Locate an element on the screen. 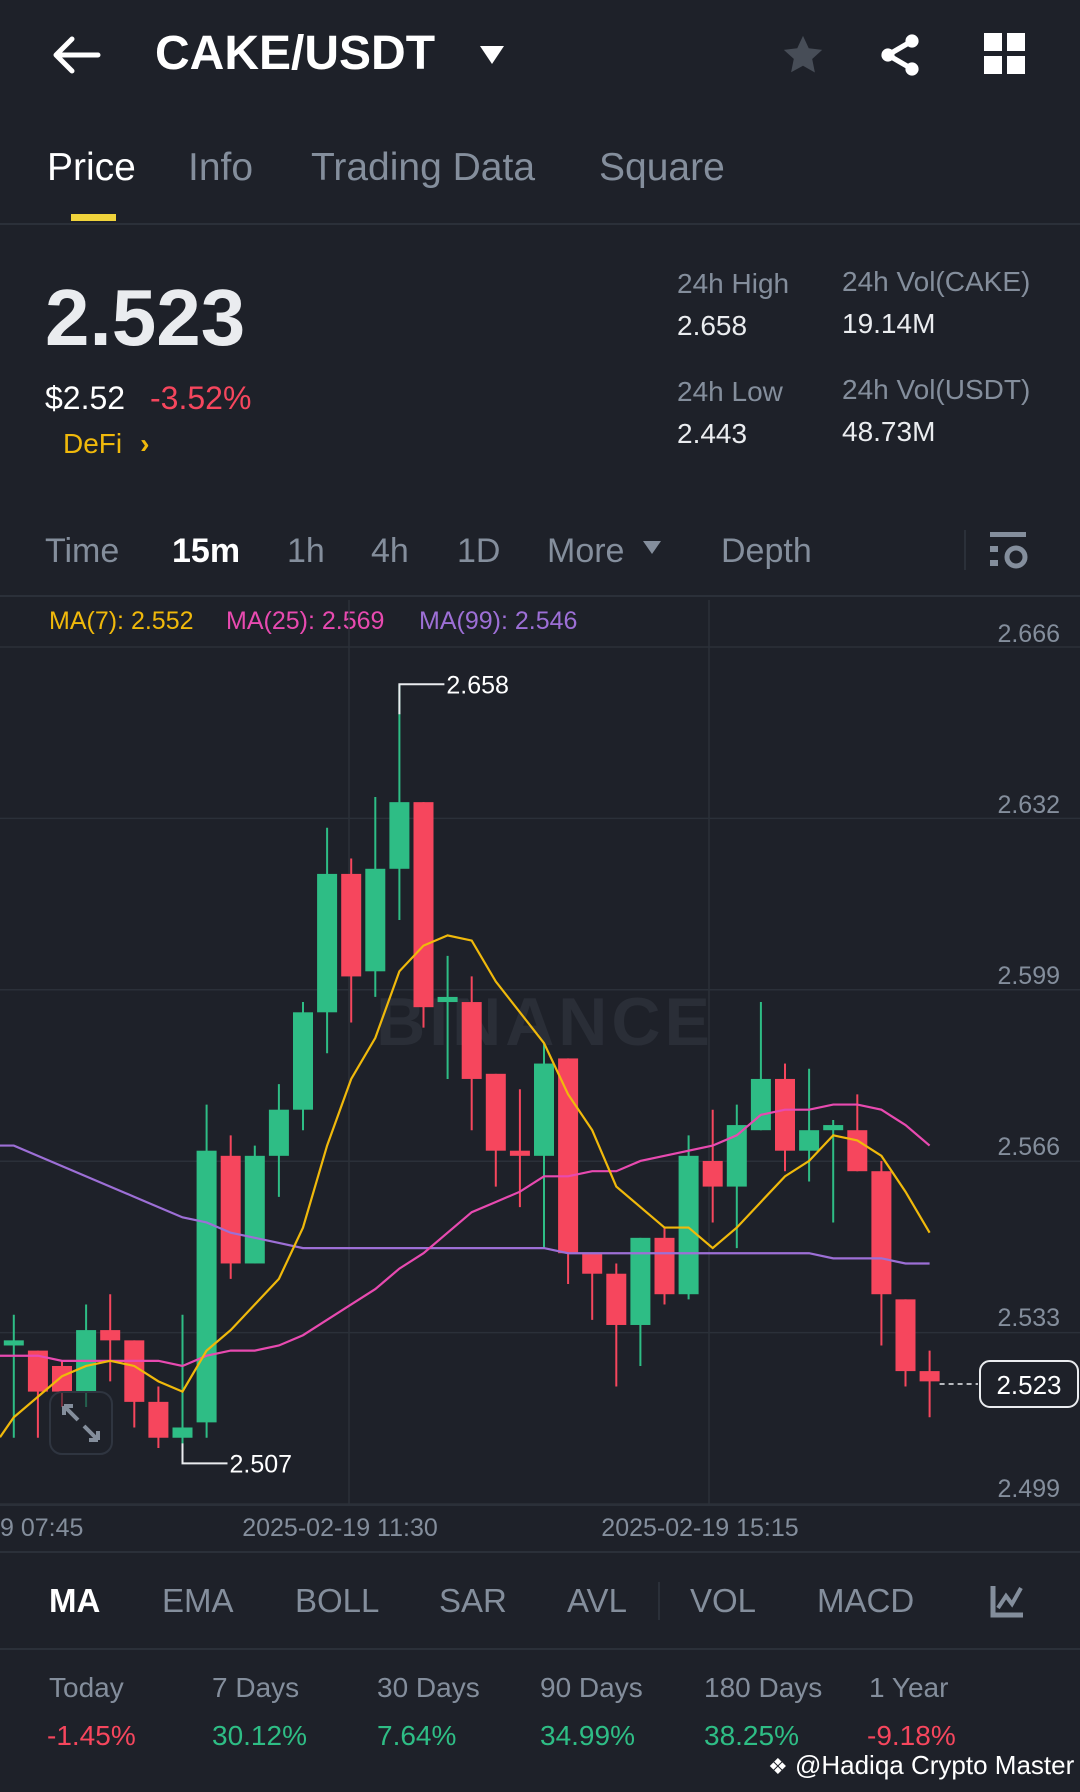 The width and height of the screenshot is (1080, 1792). perf-value: 7.64% is located at coordinates (417, 1735).